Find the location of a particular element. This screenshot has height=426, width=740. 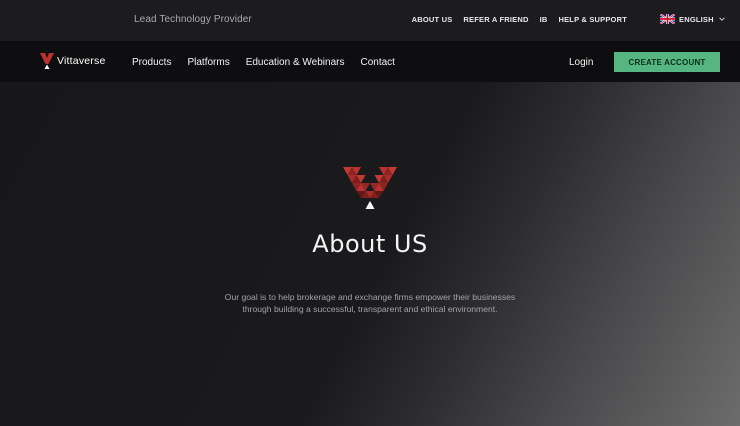

nav-item-education-webinars: Education & Webinars is located at coordinates (295, 62).